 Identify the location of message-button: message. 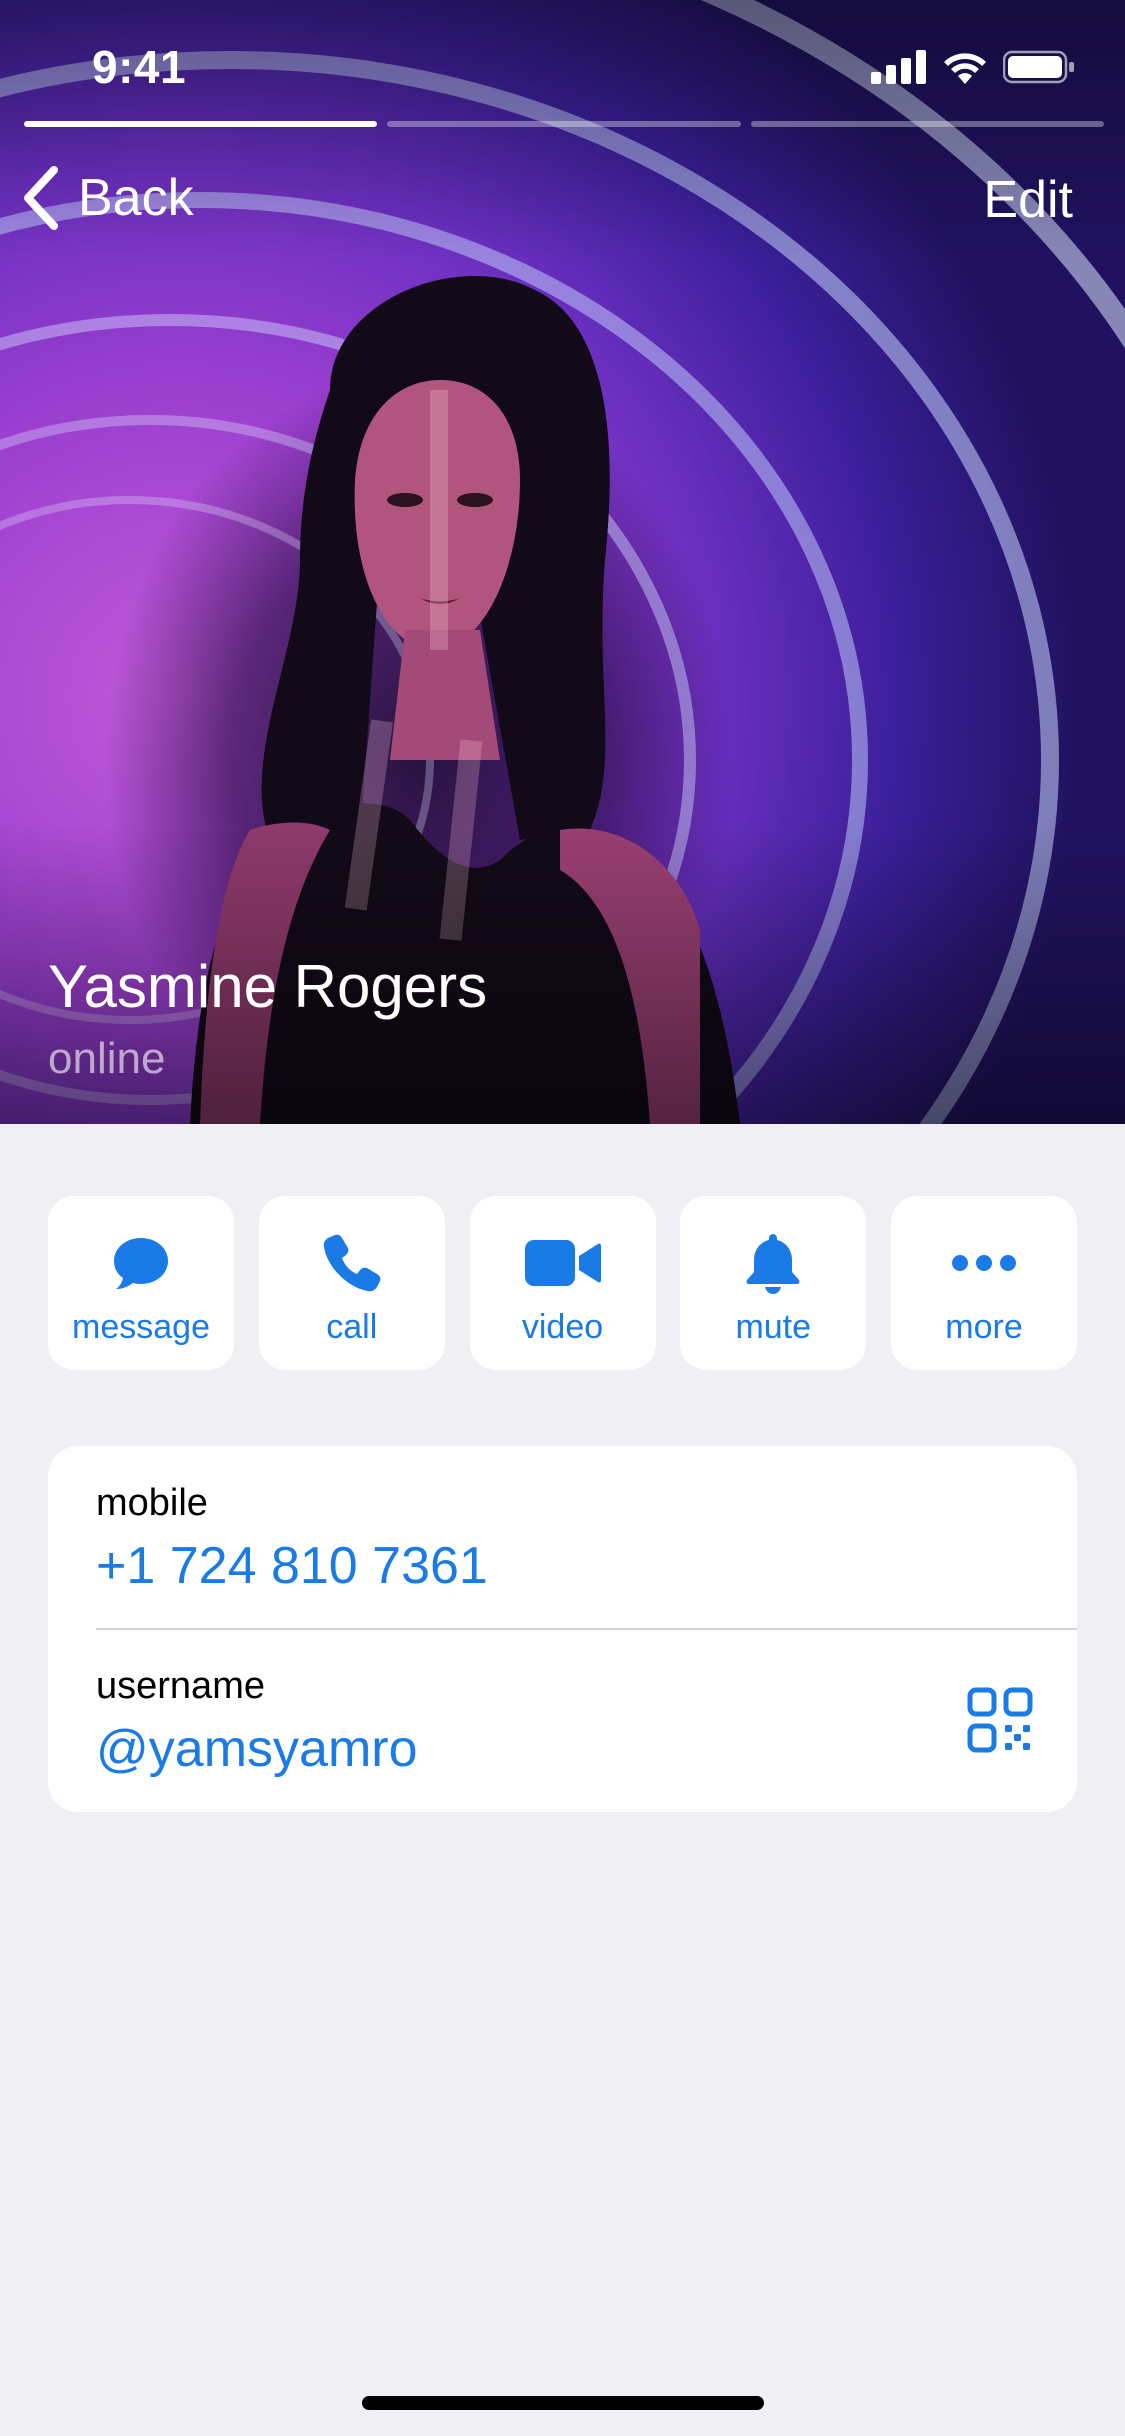
(141, 1283).